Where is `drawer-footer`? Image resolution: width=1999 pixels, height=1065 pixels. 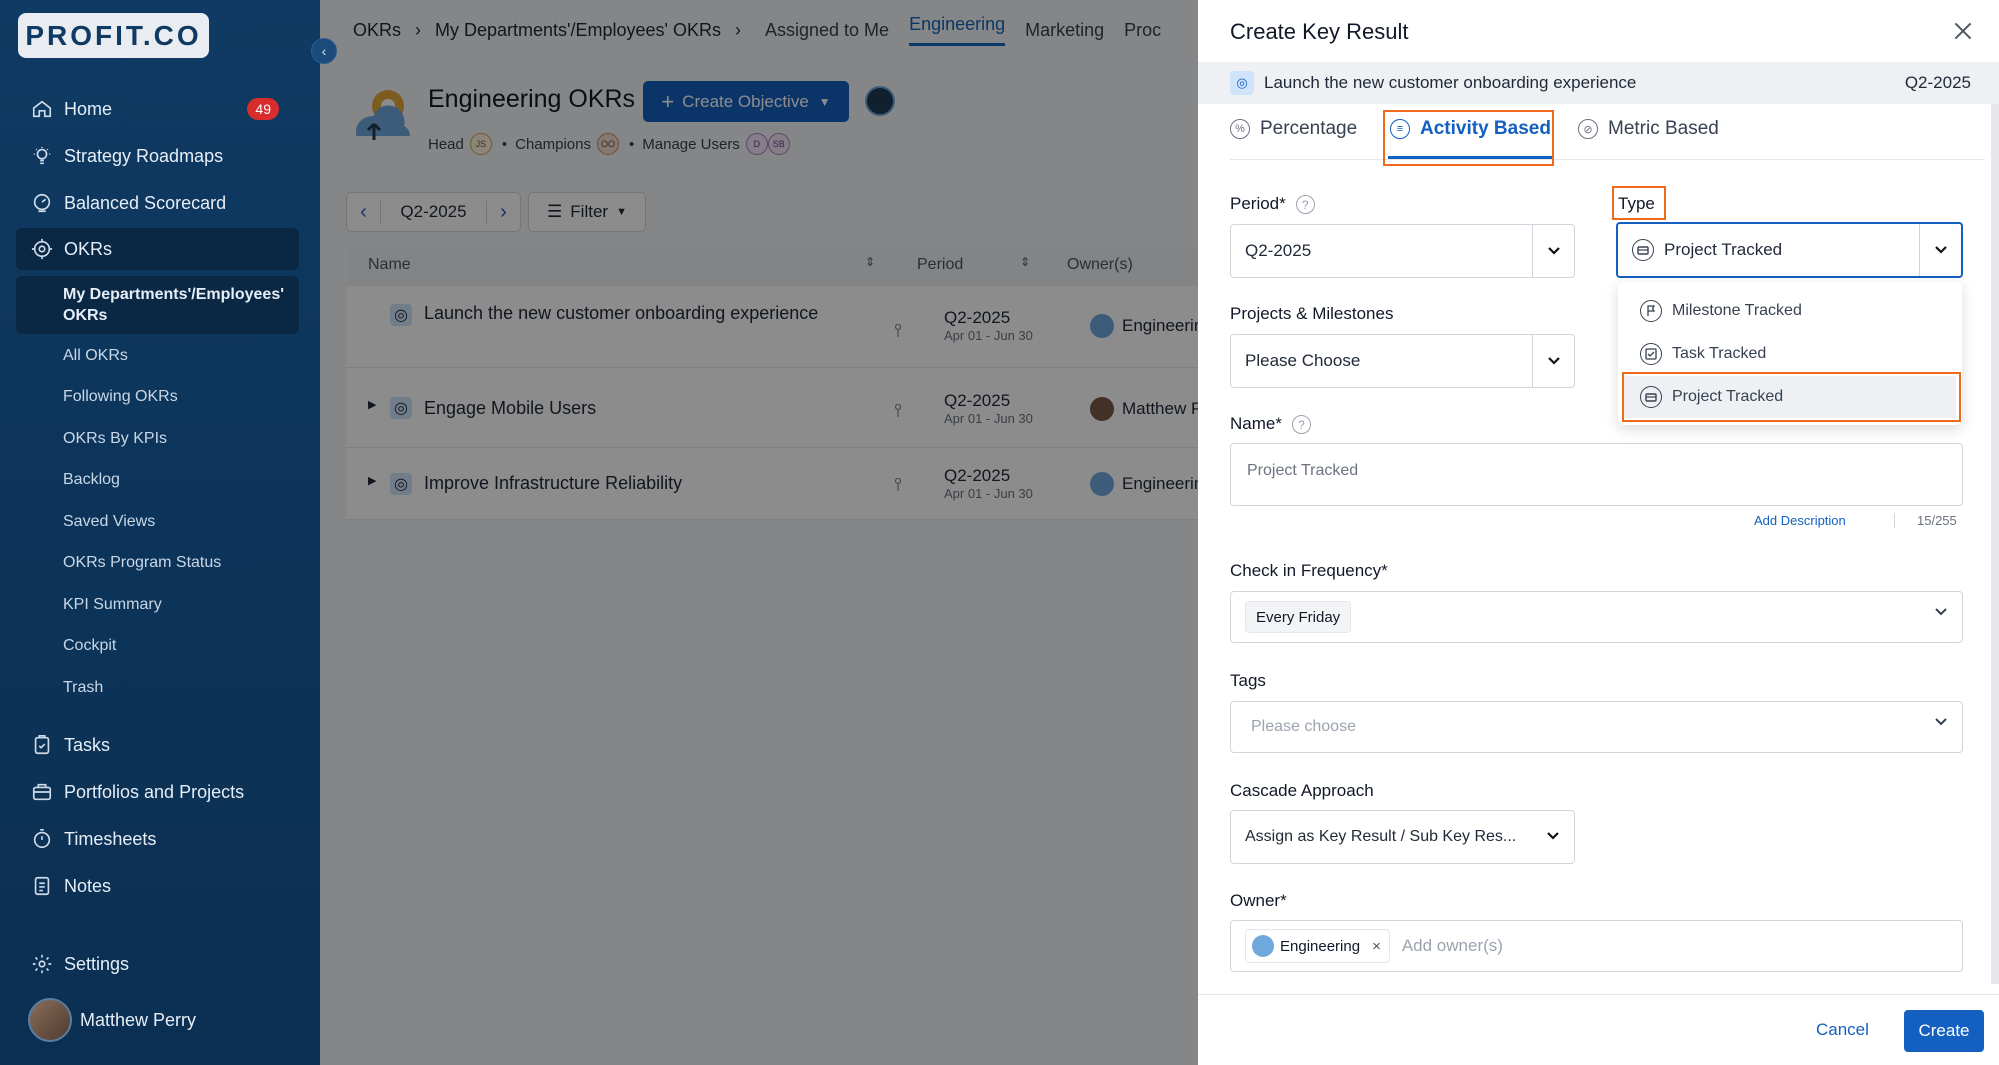
drawer-footer is located at coordinates (1598, 1029).